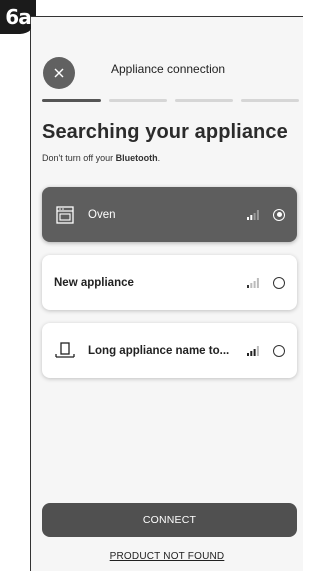 Image resolution: width=320 pixels, height=571 pixels. What do you see at coordinates (102, 214) in the screenshot?
I see `appliance-name: Oven` at bounding box center [102, 214].